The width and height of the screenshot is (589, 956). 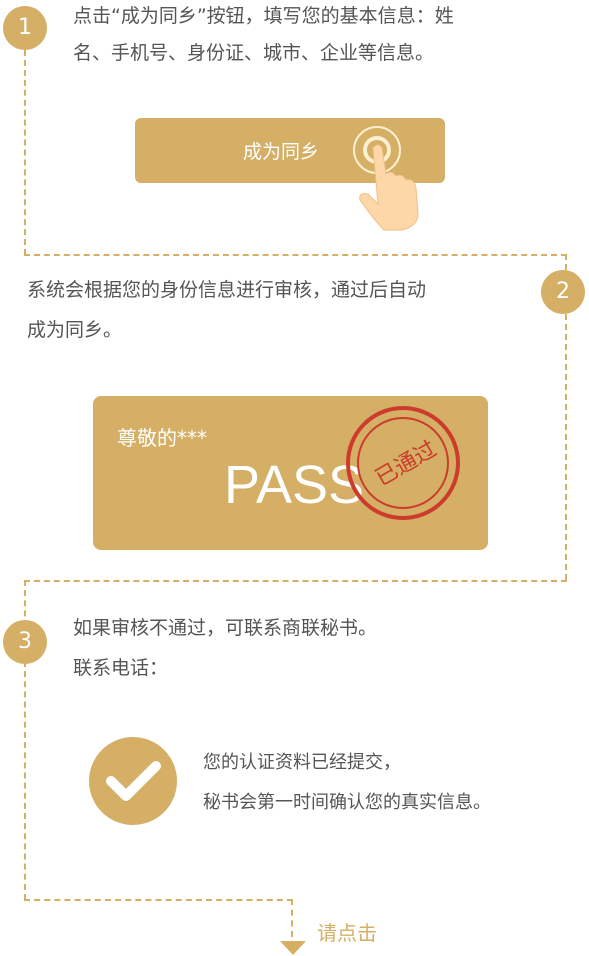 What do you see at coordinates (227, 290) in the screenshot?
I see `step-2-text-line1: 系统会根据您的身份信息进行审核，通过后自动` at bounding box center [227, 290].